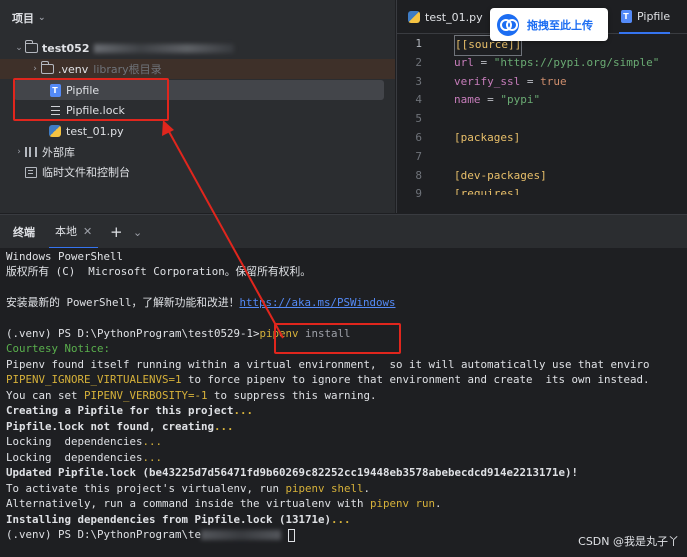 Image resolution: width=687 pixels, height=557 pixels. I want to click on root-folder-name: test0529-1, so click(66, 48).